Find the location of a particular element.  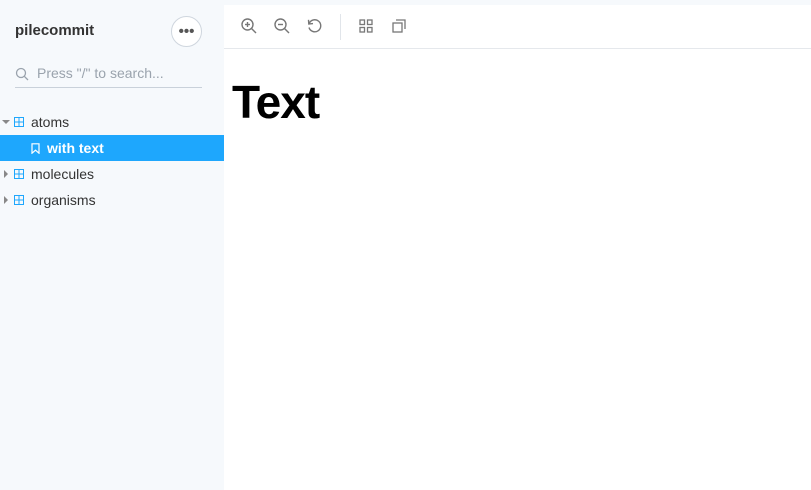

tree-item-label: organisms is located at coordinates (63, 200).